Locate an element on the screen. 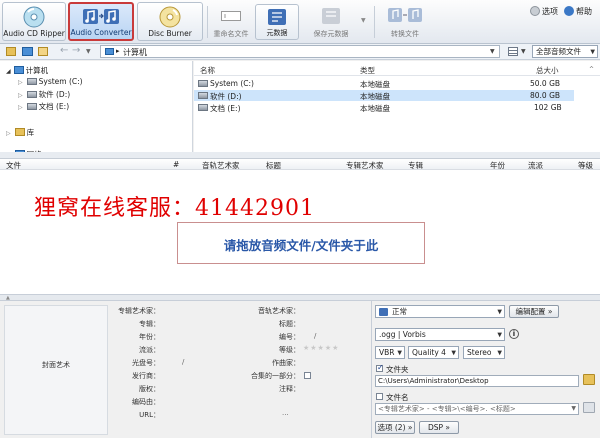 This screenshot has width=600, height=438. file-row: System (C:) 本地磁盘 50.0 GB is located at coordinates (384, 83).